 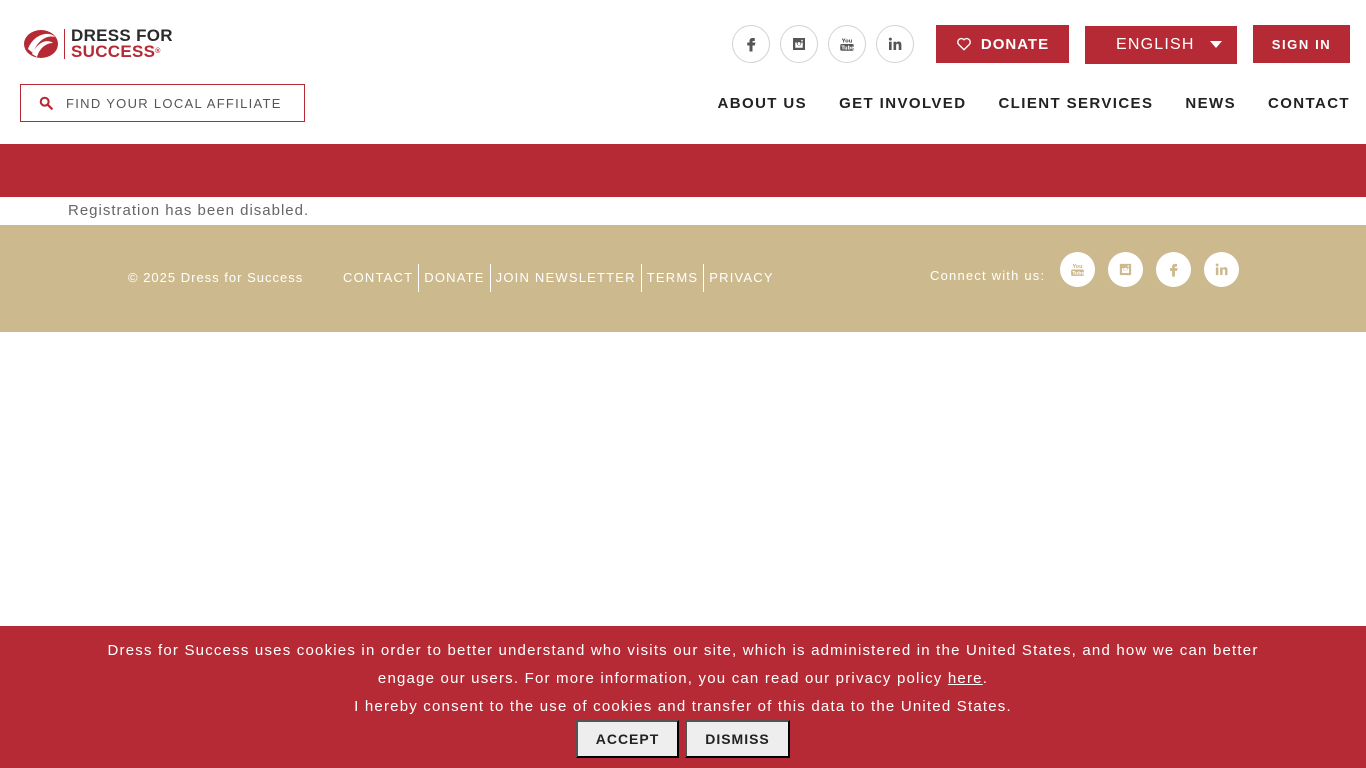 What do you see at coordinates (189, 210) in the screenshot?
I see `registration-notice: Registration has been disabled.` at bounding box center [189, 210].